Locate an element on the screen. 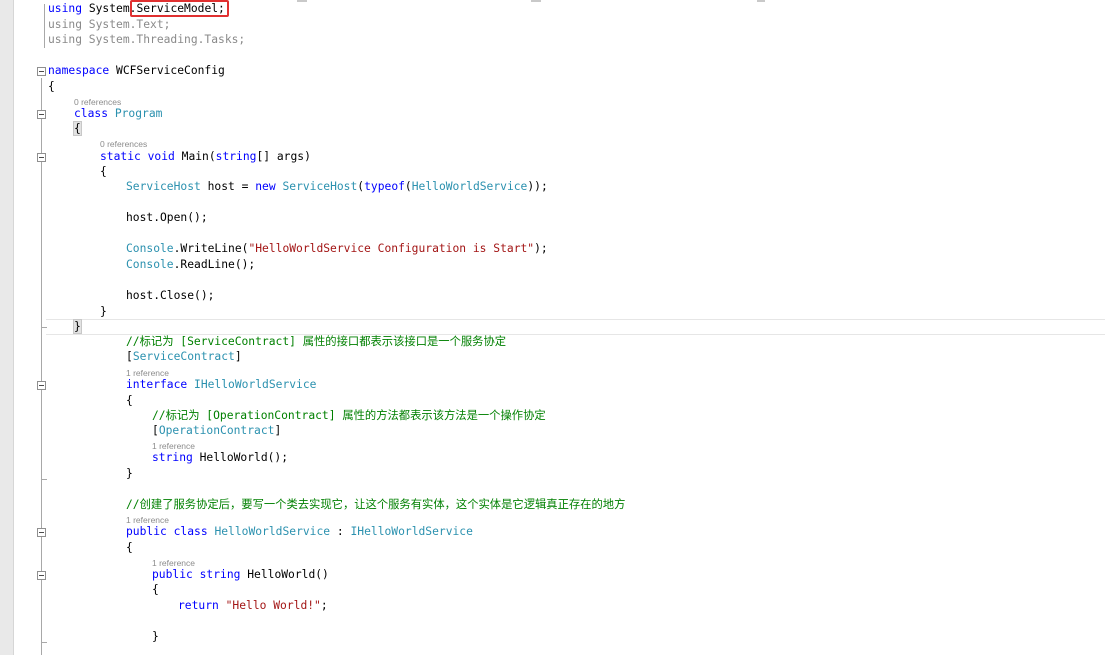  code-text: using System.Threading.Tasks; is located at coordinates (146, 40).